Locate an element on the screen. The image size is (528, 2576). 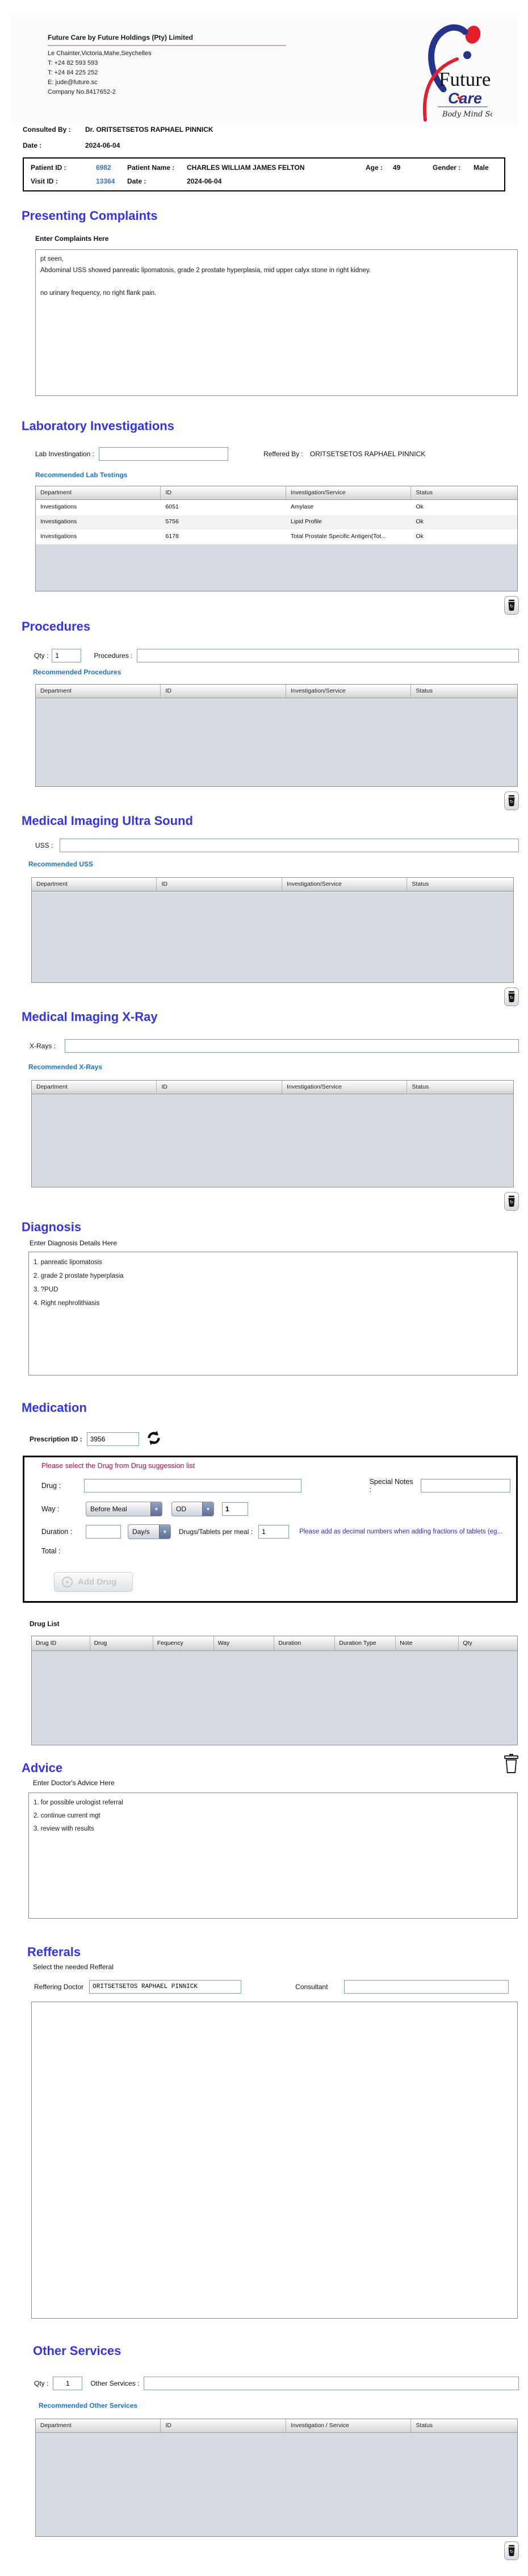
frequency-select: OD ▼ is located at coordinates (192, 1509).